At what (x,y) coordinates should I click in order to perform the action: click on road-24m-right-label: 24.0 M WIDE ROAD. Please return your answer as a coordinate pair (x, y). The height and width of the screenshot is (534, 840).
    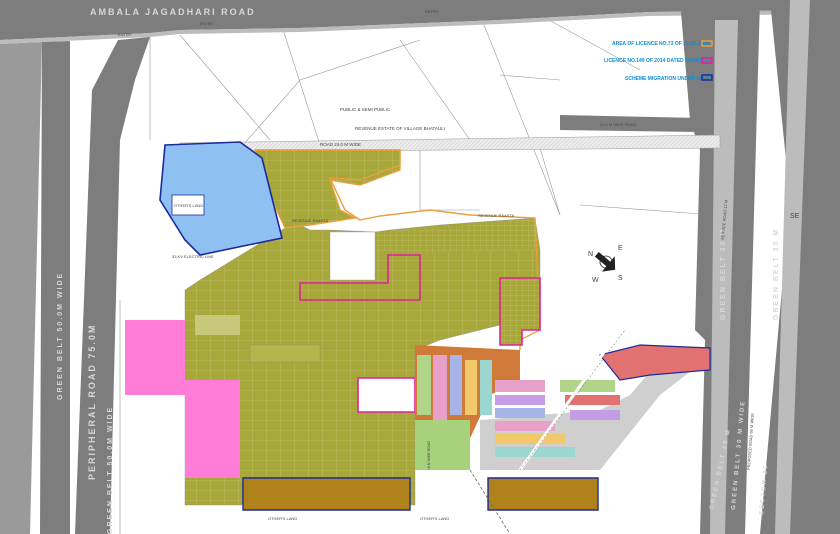
    Looking at the image, I should click on (618, 124).